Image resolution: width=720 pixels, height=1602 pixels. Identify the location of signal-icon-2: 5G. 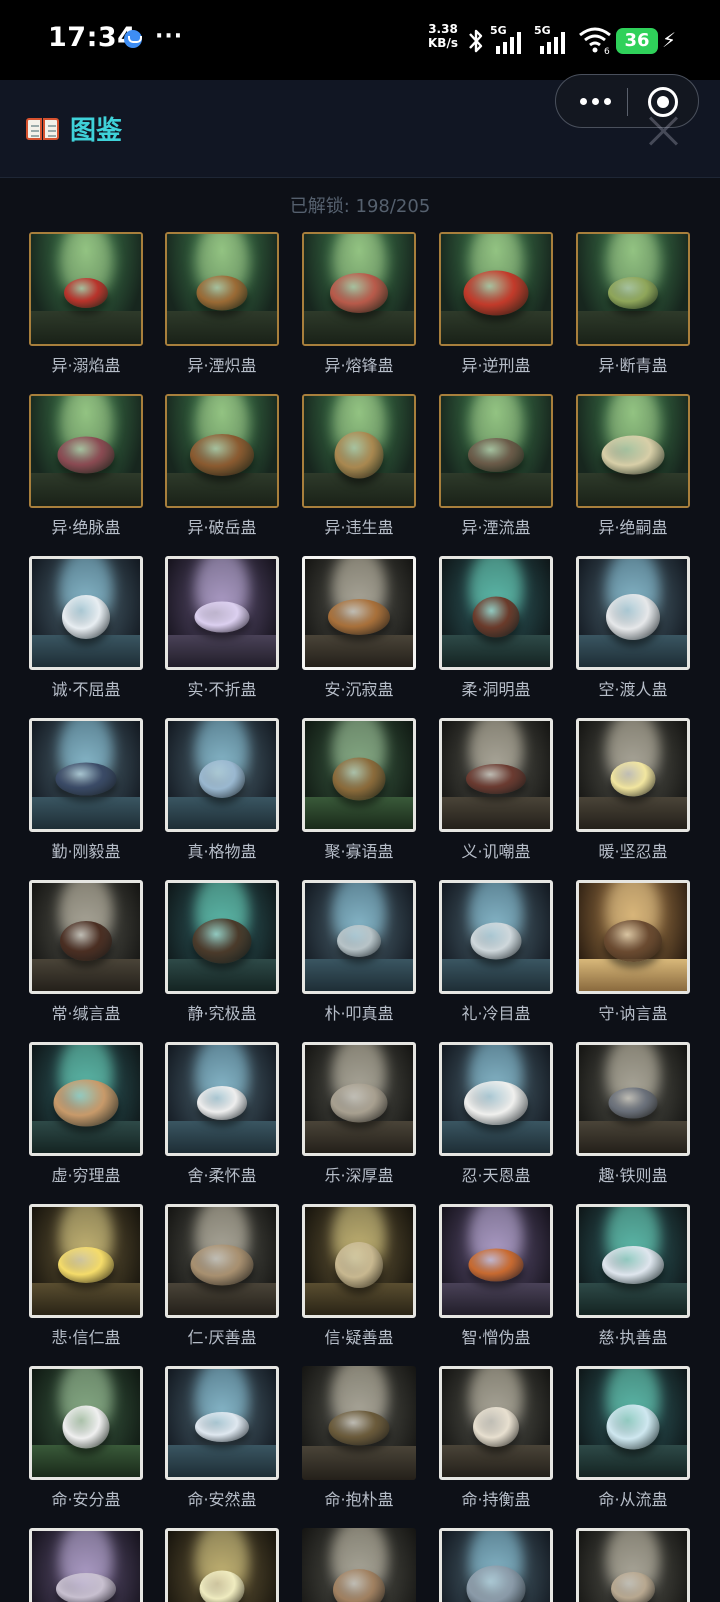
(554, 39).